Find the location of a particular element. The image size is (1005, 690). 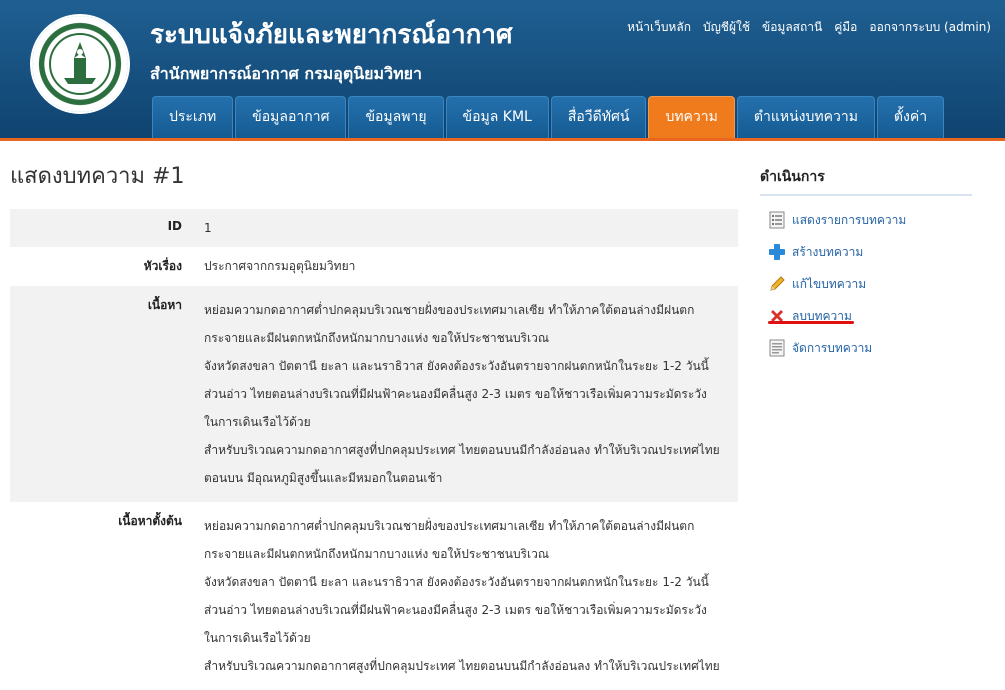

top-link-logout: ออกจากระบบ (admin) is located at coordinates (930, 27).